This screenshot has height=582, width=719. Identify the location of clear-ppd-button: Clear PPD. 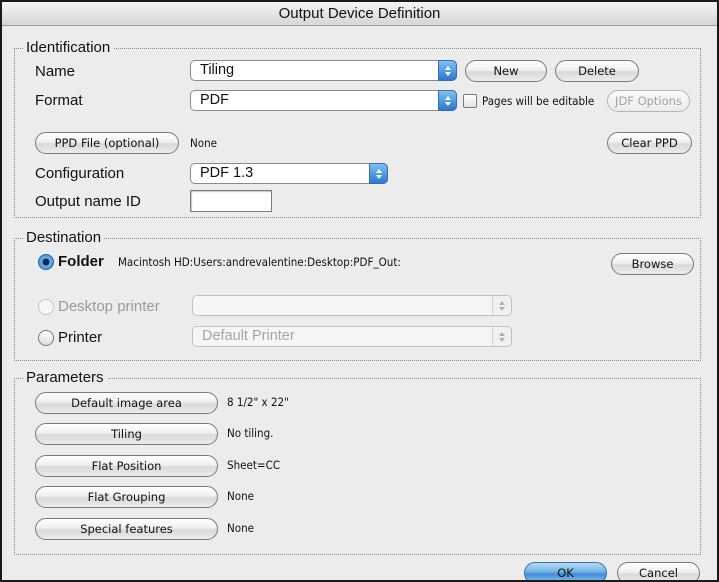
(649, 143).